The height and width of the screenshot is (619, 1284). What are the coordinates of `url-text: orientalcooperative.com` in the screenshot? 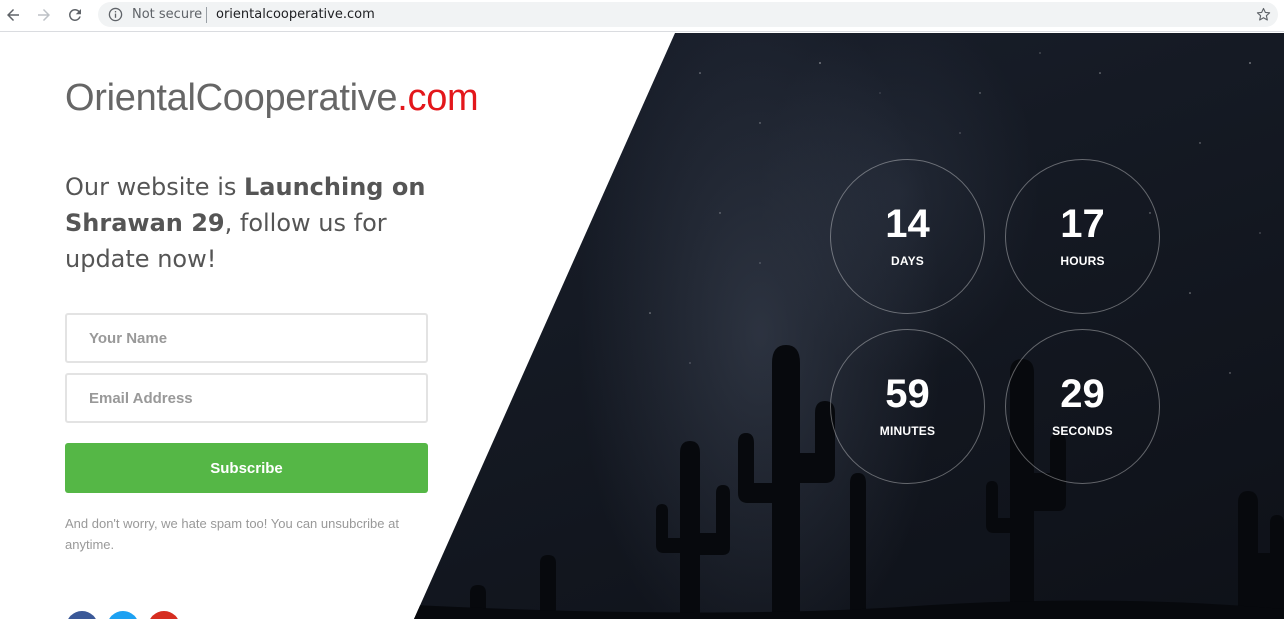 It's located at (295, 14).